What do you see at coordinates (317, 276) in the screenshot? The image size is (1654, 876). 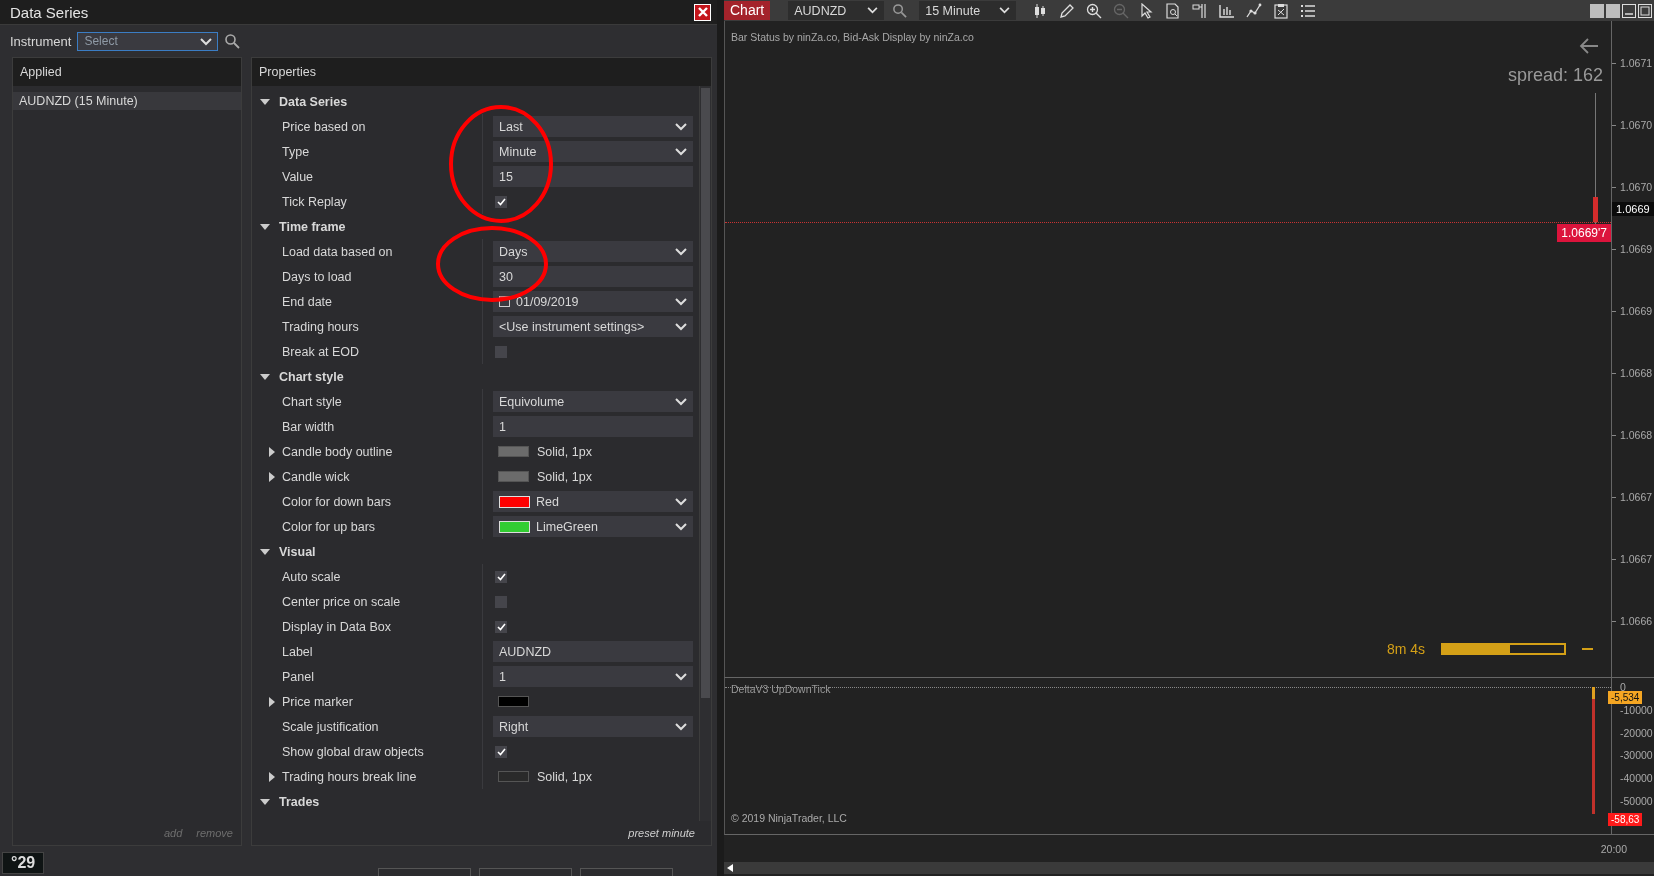 I see `property-label: Days to load` at bounding box center [317, 276].